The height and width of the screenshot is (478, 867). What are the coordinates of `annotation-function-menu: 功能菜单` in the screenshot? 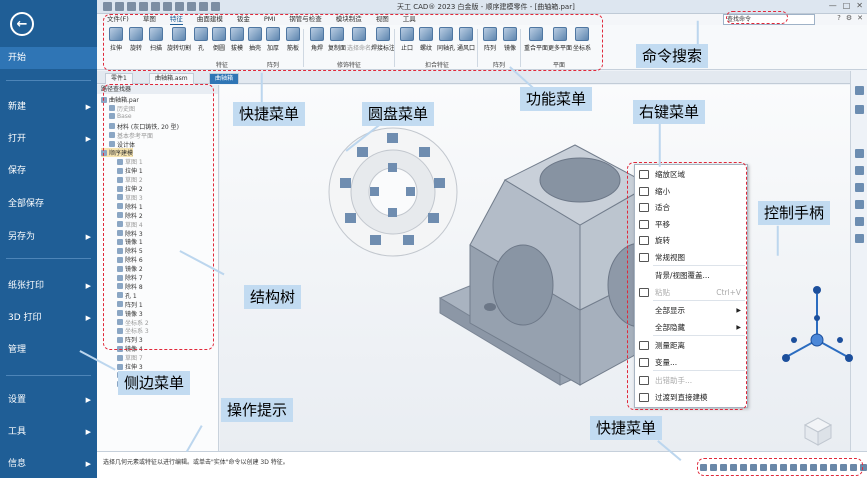 It's located at (556, 99).